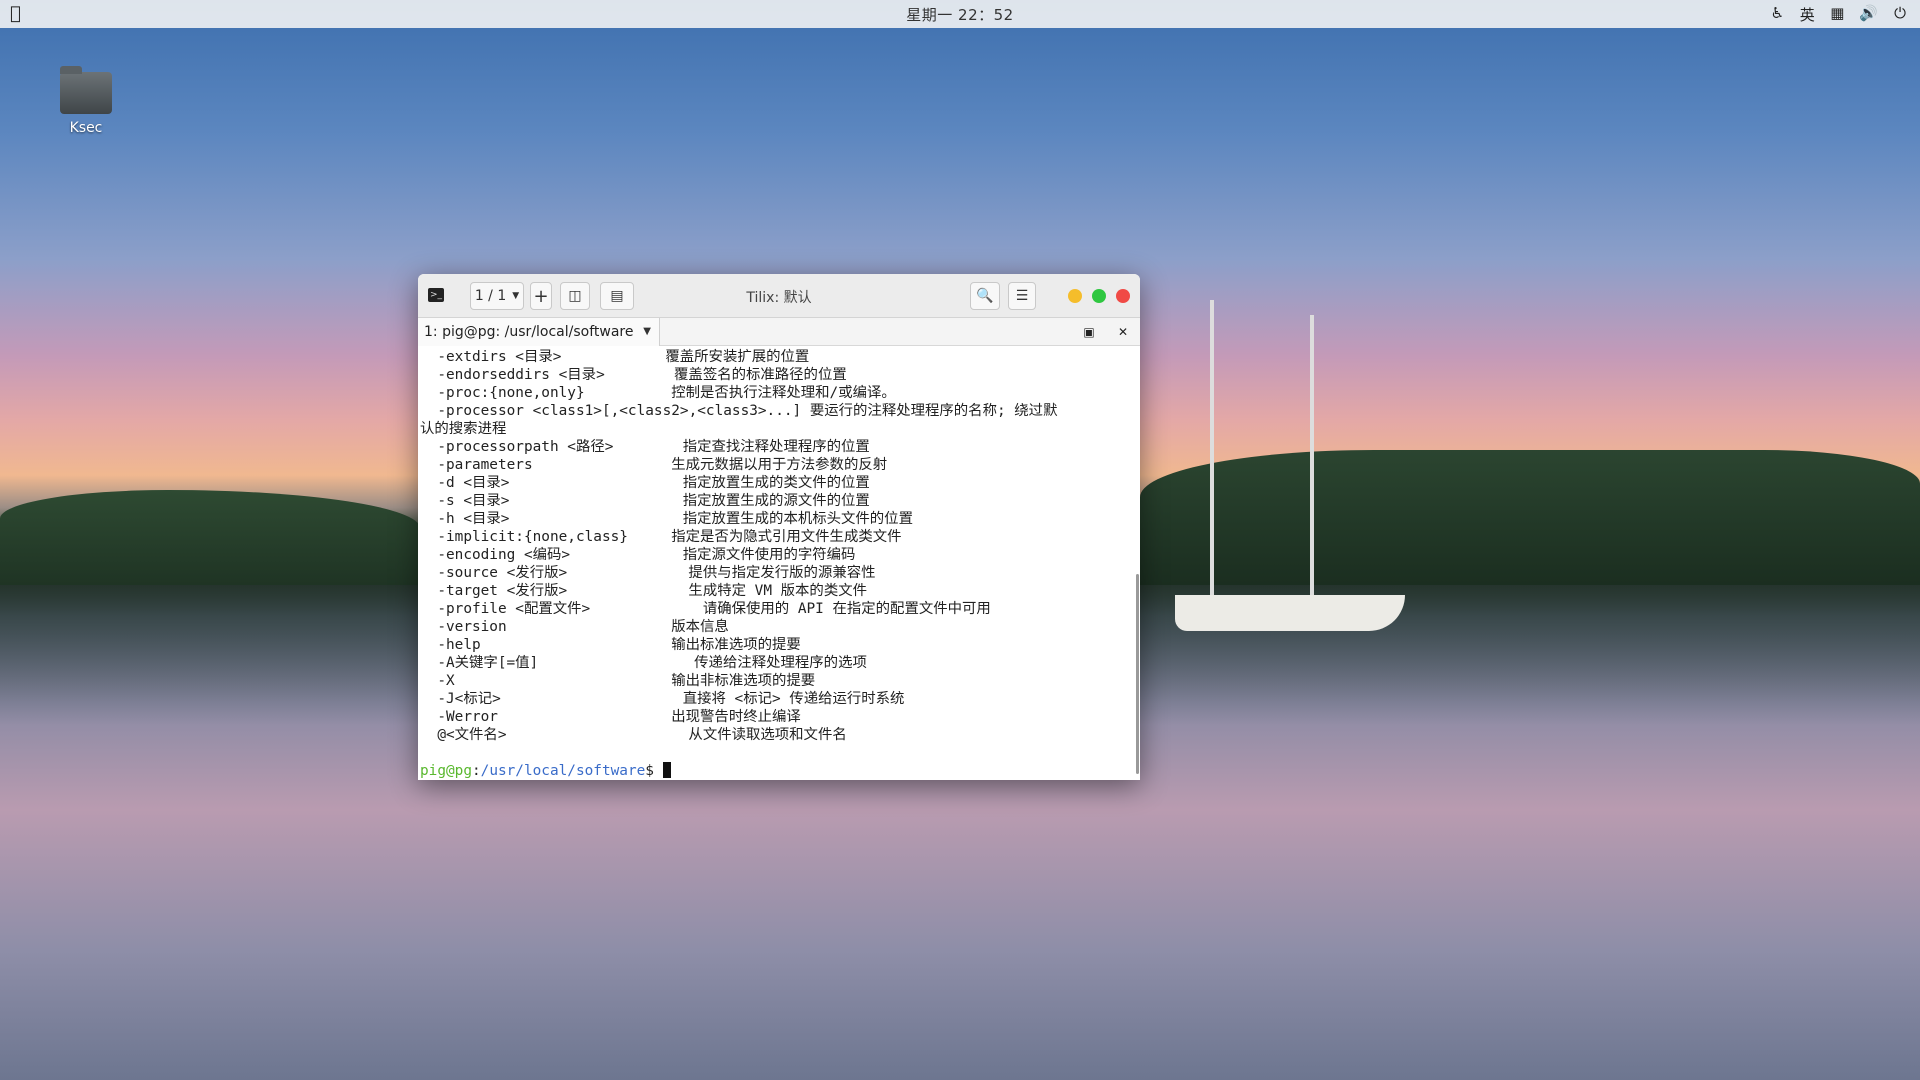 This screenshot has height=1080, width=1920. What do you see at coordinates (610, 645) in the screenshot?
I see `terminal-line: -help 输出标准选项的提要` at bounding box center [610, 645].